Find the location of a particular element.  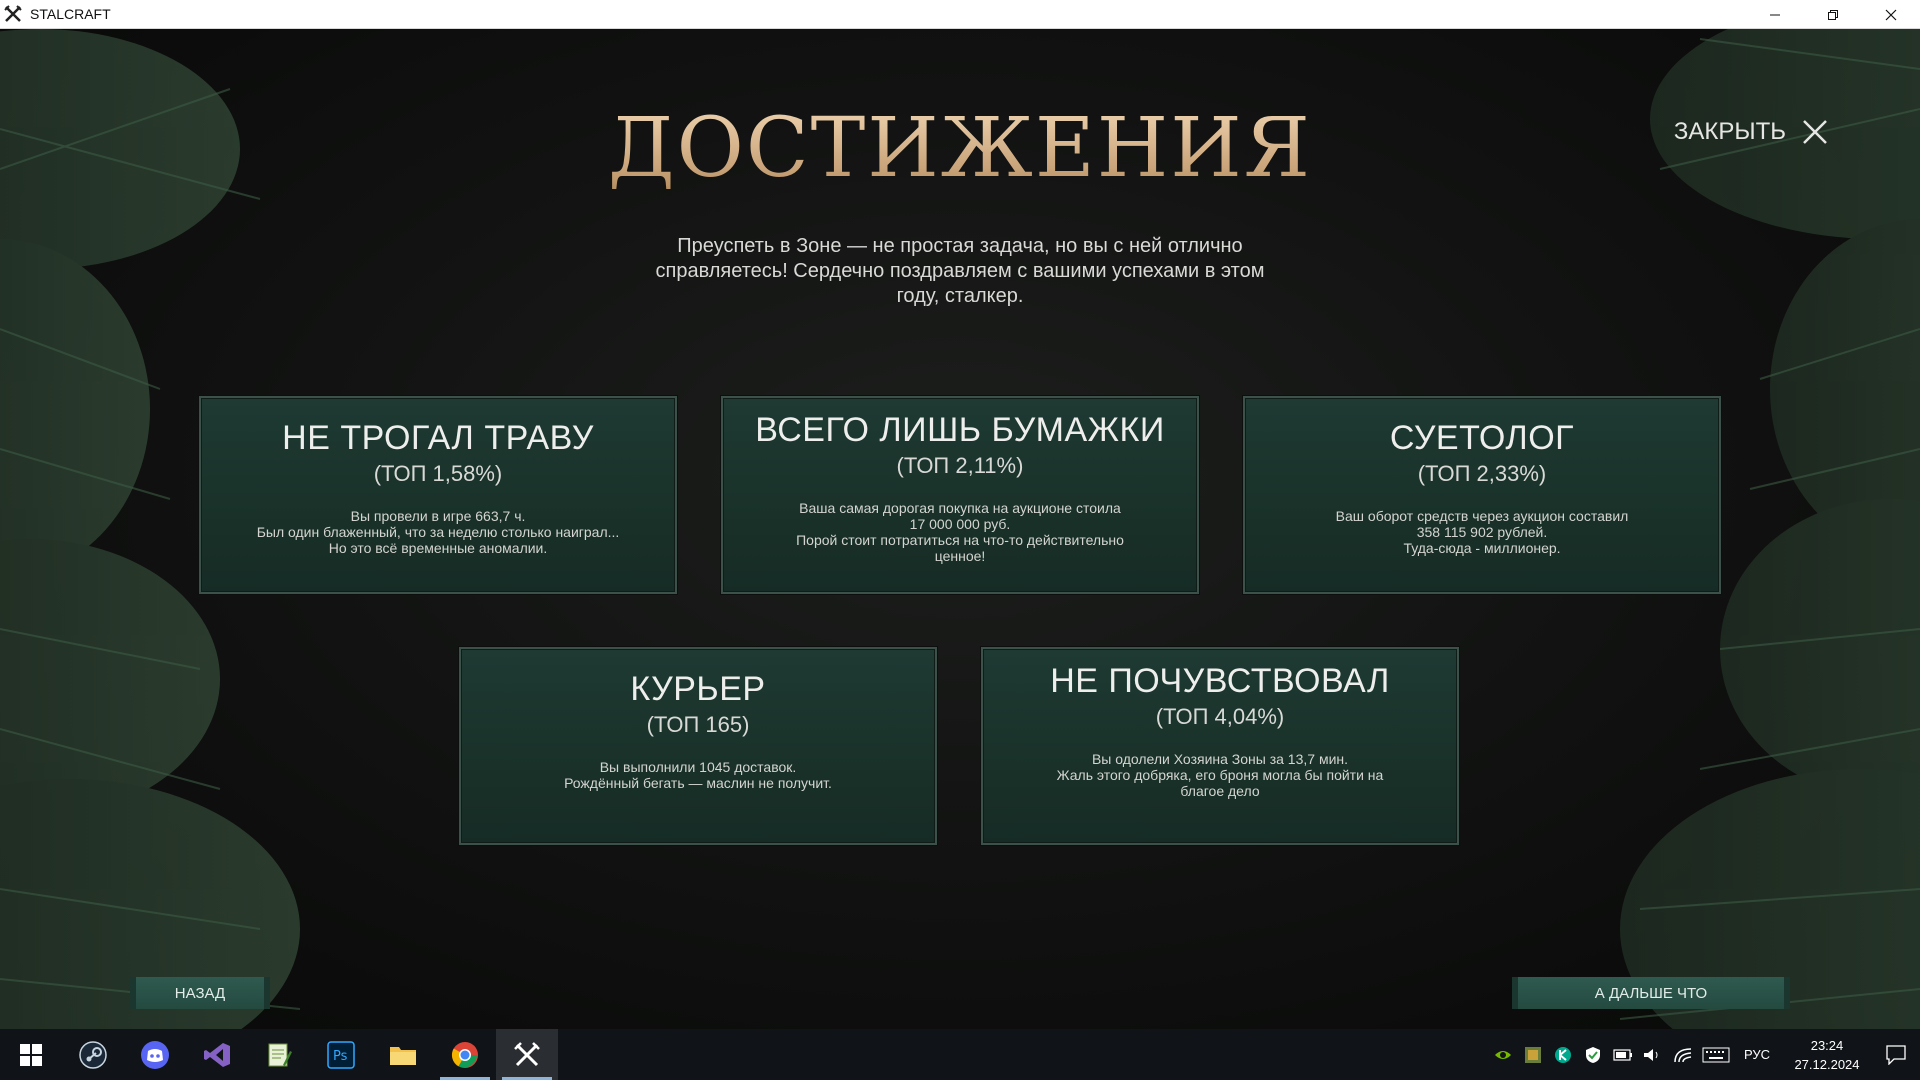

tray-app is located at coordinates (1533, 1054).